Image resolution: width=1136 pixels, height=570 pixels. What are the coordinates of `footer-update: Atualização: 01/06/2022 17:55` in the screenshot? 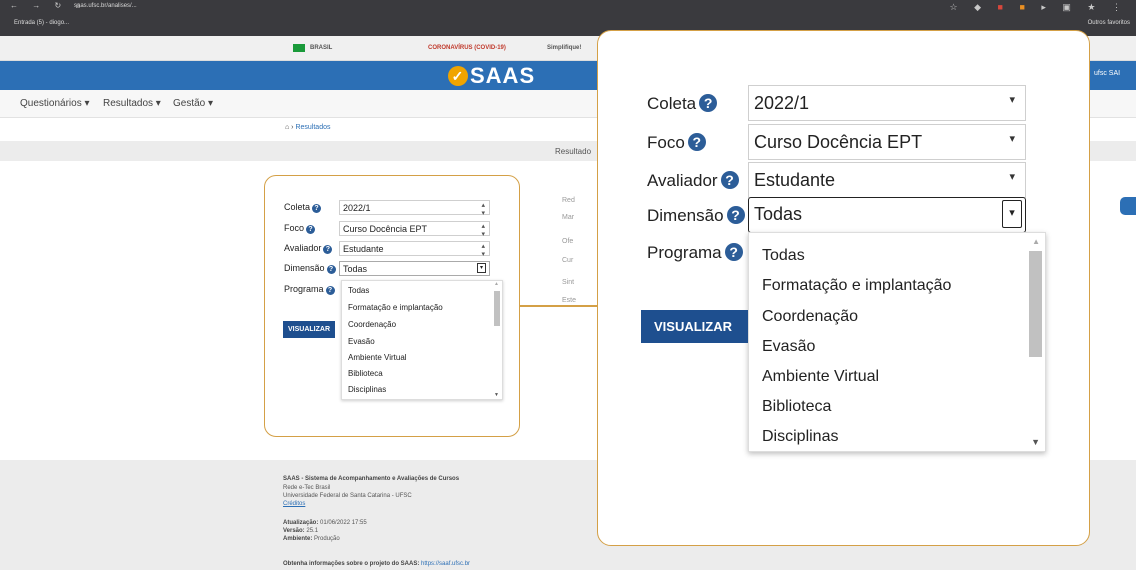 It's located at (325, 523).